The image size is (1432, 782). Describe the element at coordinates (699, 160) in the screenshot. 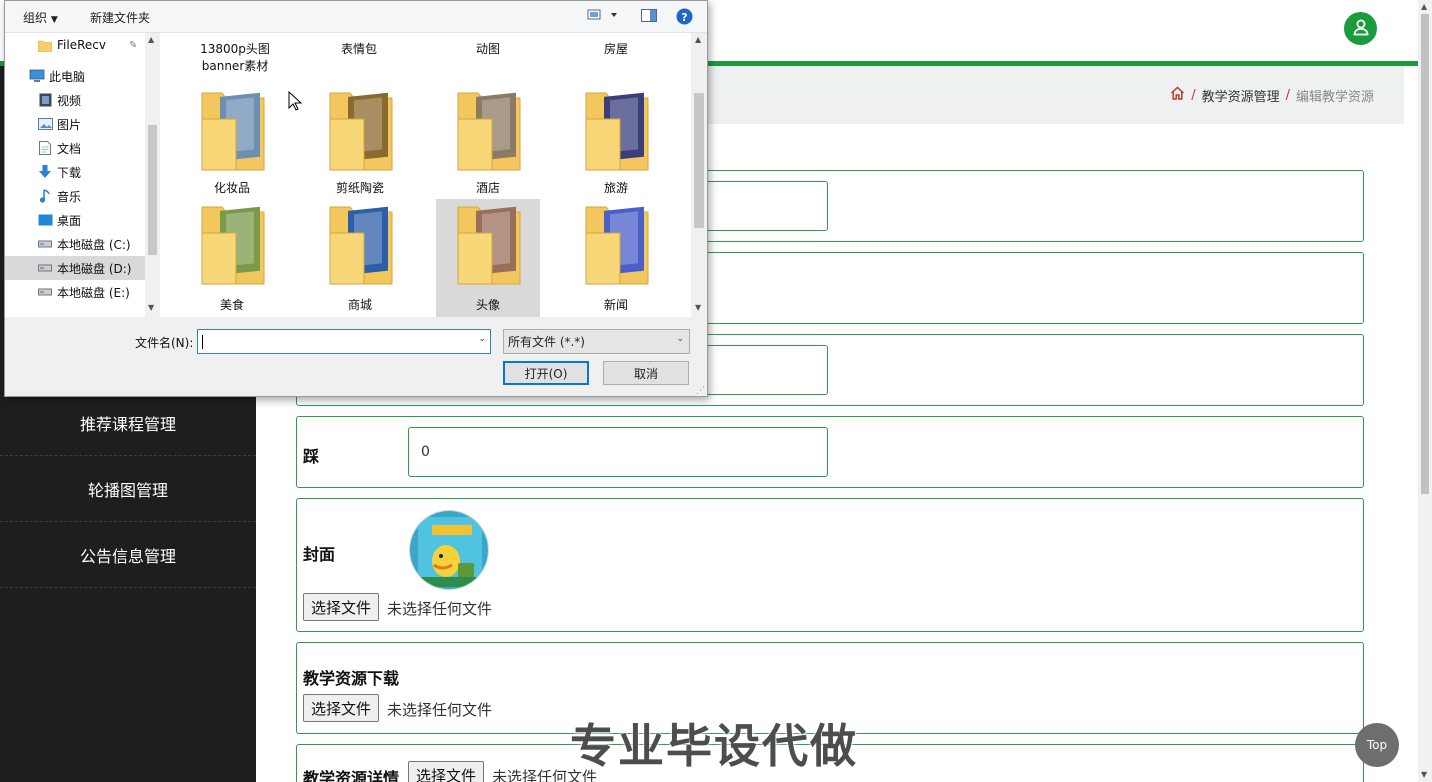

I see `content-scroll-thumb` at that location.